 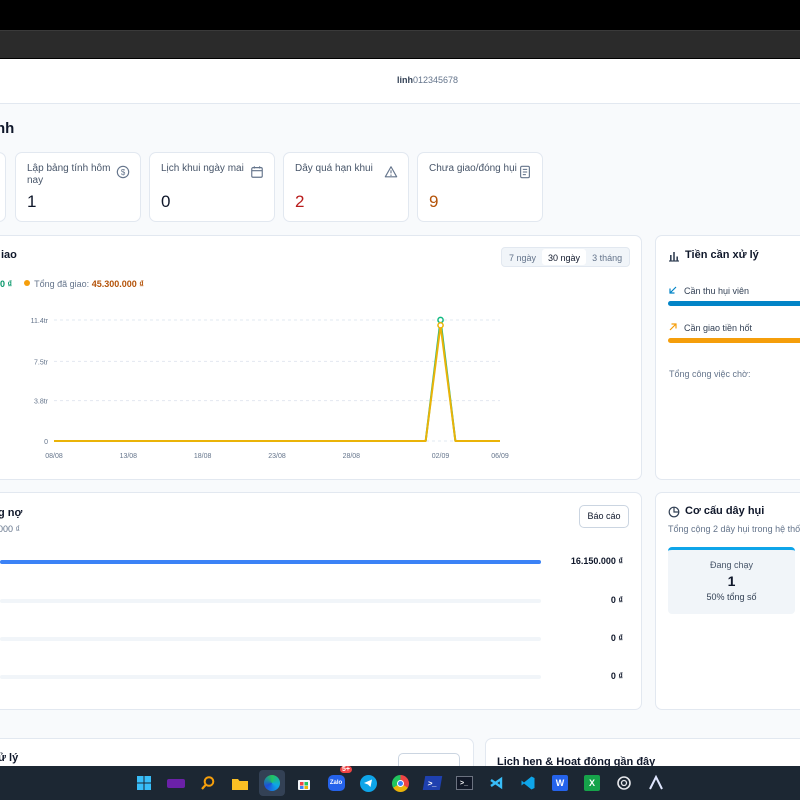 What do you see at coordinates (731, 565) in the screenshot?
I see `running-label: Đang chạy` at bounding box center [731, 565].